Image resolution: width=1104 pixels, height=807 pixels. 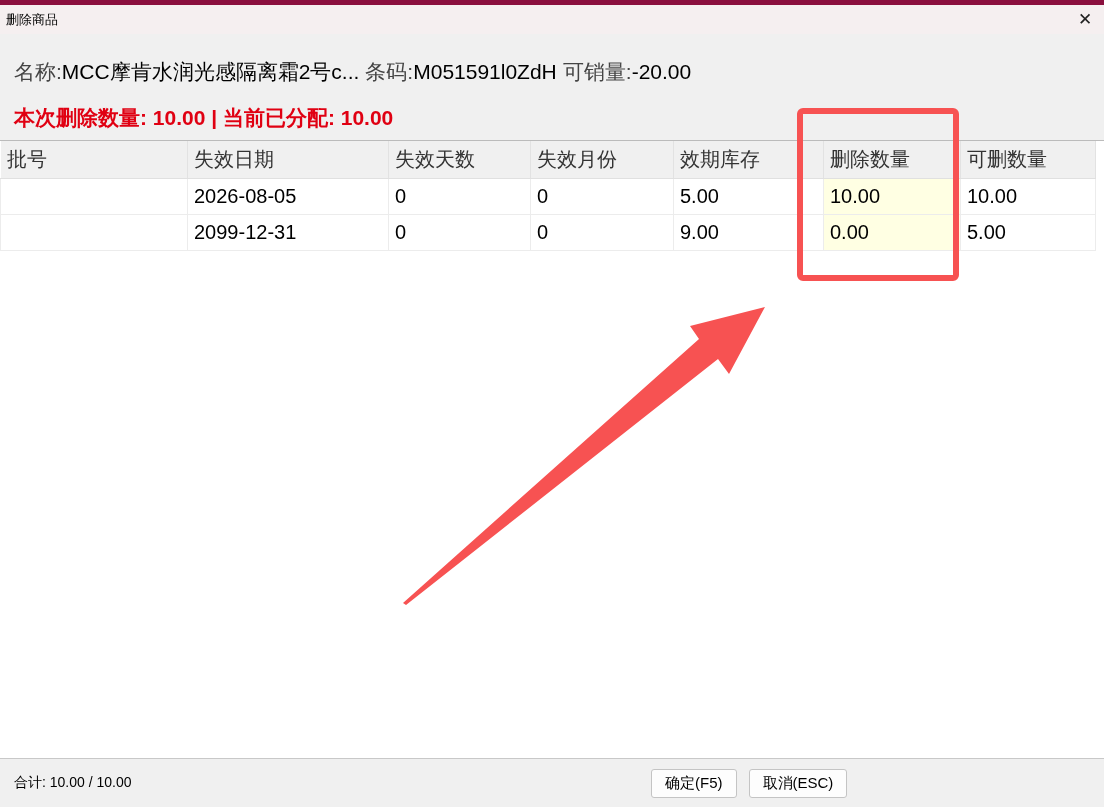 What do you see at coordinates (1028, 160) in the screenshot?
I see `column-header: 可删数量` at bounding box center [1028, 160].